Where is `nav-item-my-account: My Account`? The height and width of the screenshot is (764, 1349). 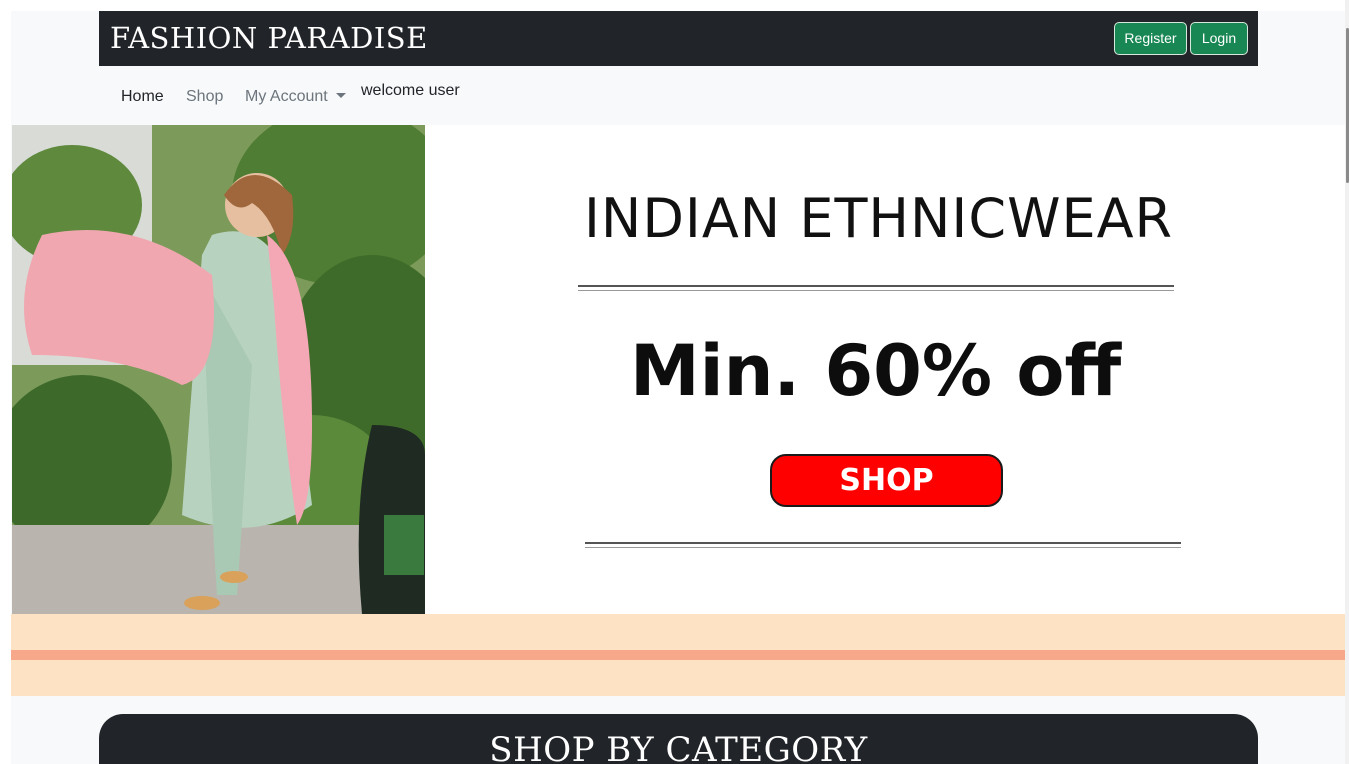 nav-item-my-account: My Account is located at coordinates (295, 97).